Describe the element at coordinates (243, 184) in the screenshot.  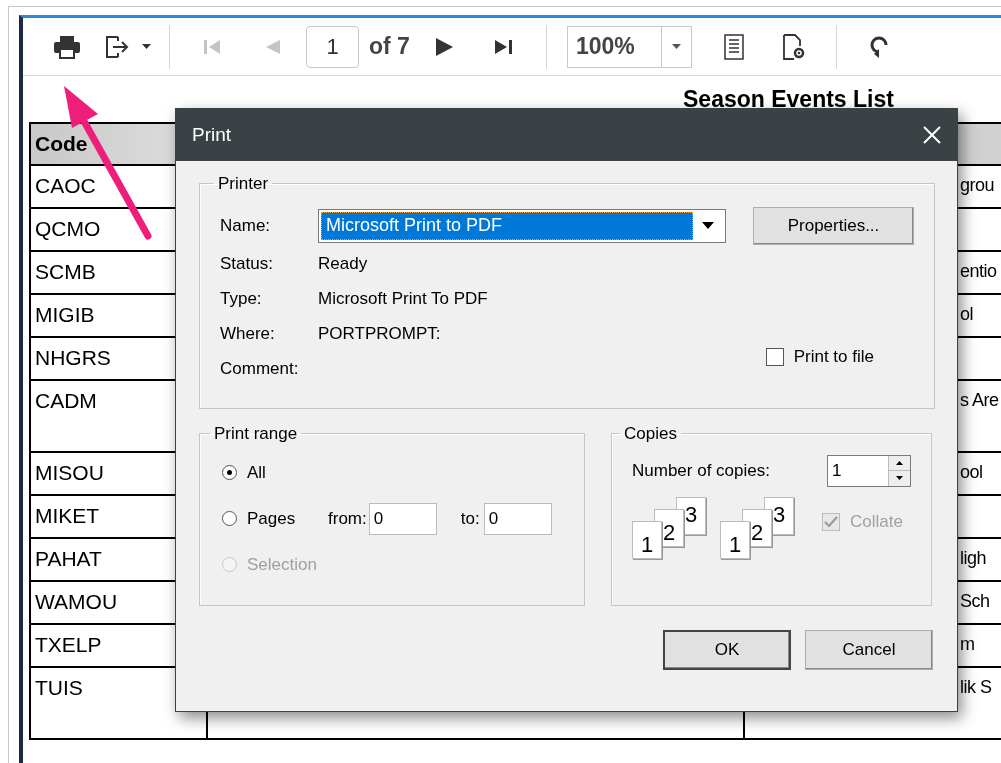
I see `group-label: Printer` at that location.